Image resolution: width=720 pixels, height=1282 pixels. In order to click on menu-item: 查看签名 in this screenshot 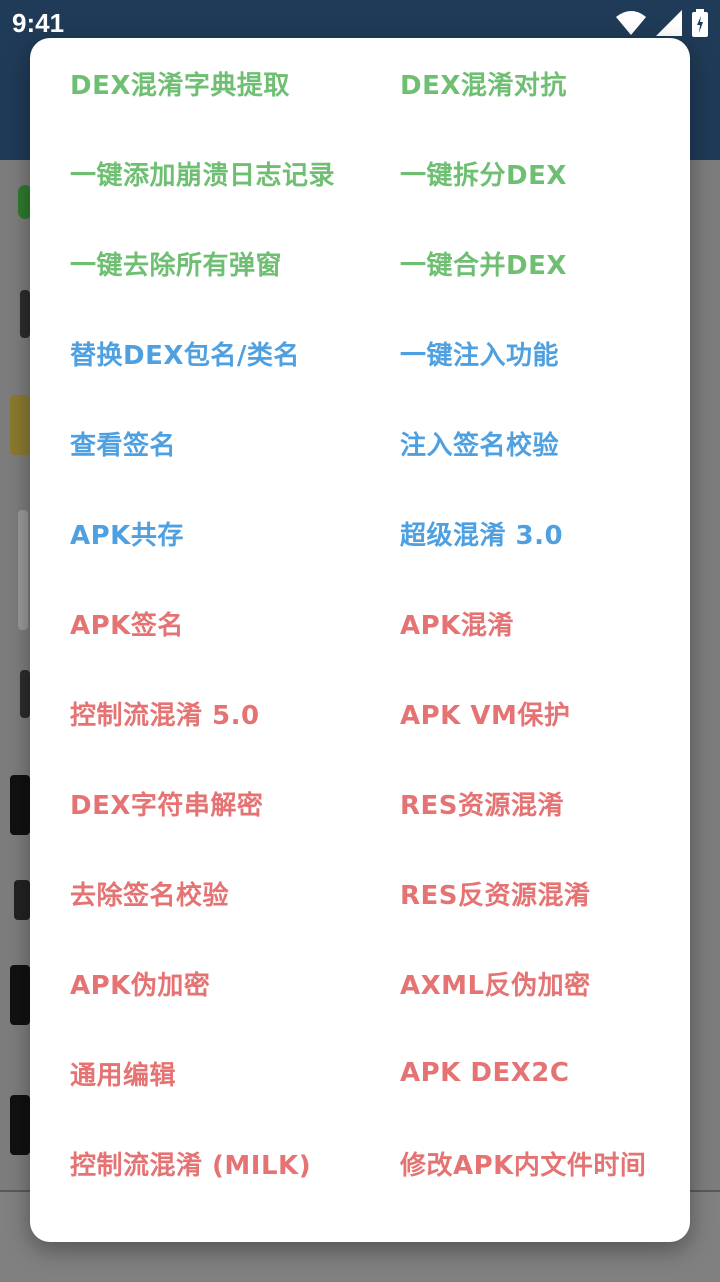, I will do `click(195, 443)`.